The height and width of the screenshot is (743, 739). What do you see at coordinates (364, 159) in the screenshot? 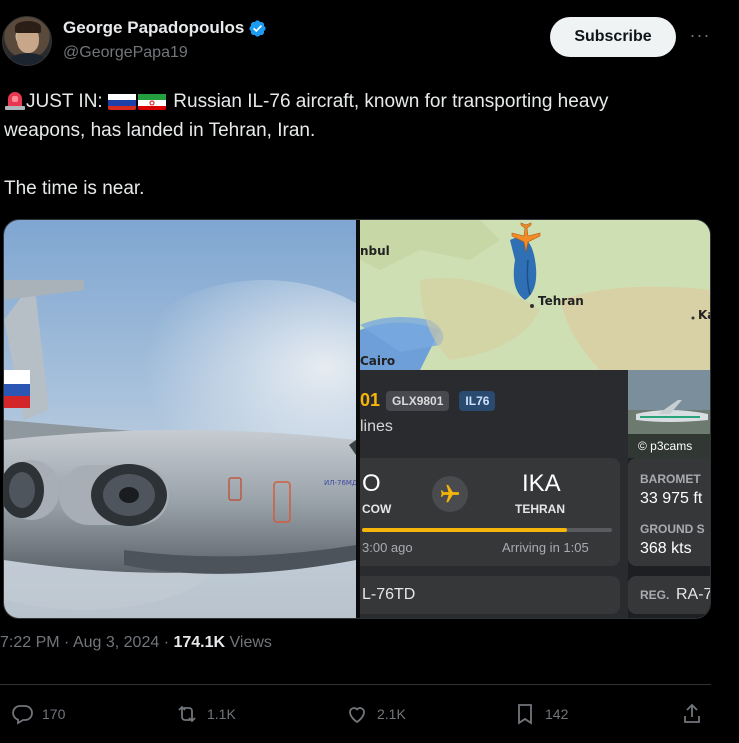
I see `tweet-gap` at bounding box center [364, 159].